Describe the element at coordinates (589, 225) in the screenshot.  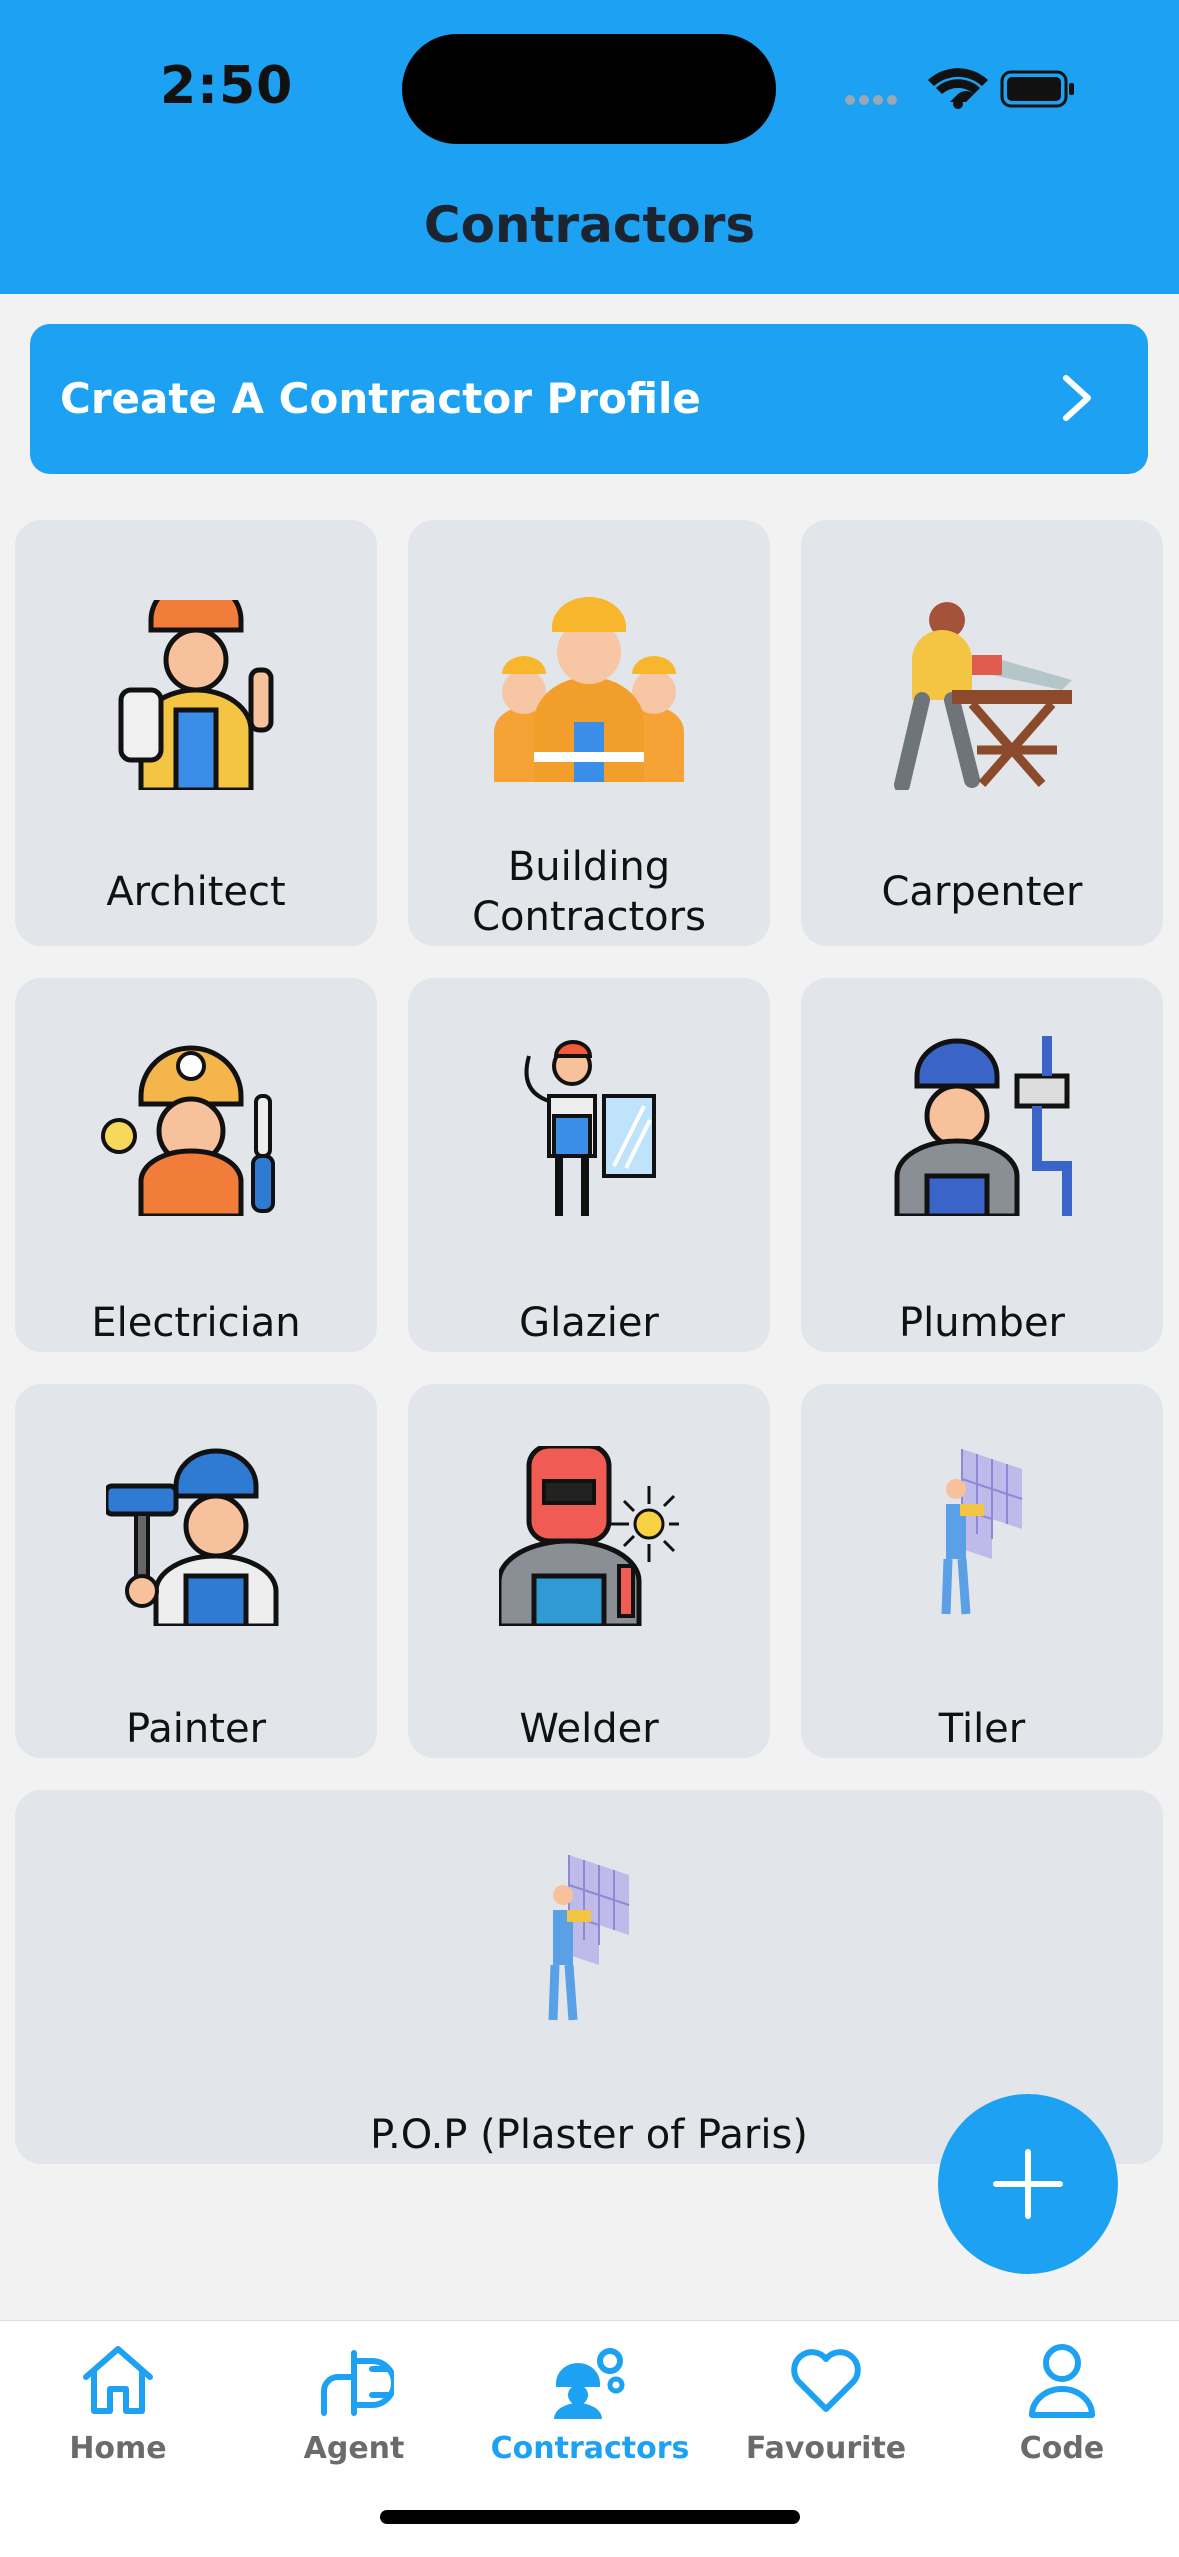
I see `page-title: Contractors` at that location.